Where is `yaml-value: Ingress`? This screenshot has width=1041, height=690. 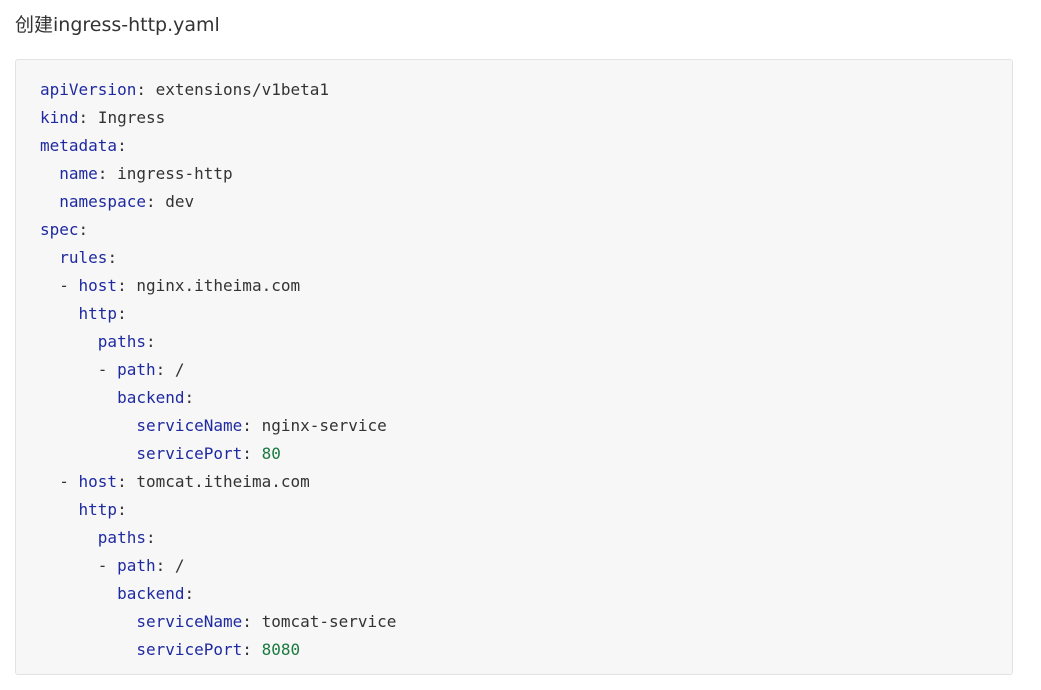
yaml-value: Ingress is located at coordinates (131, 117).